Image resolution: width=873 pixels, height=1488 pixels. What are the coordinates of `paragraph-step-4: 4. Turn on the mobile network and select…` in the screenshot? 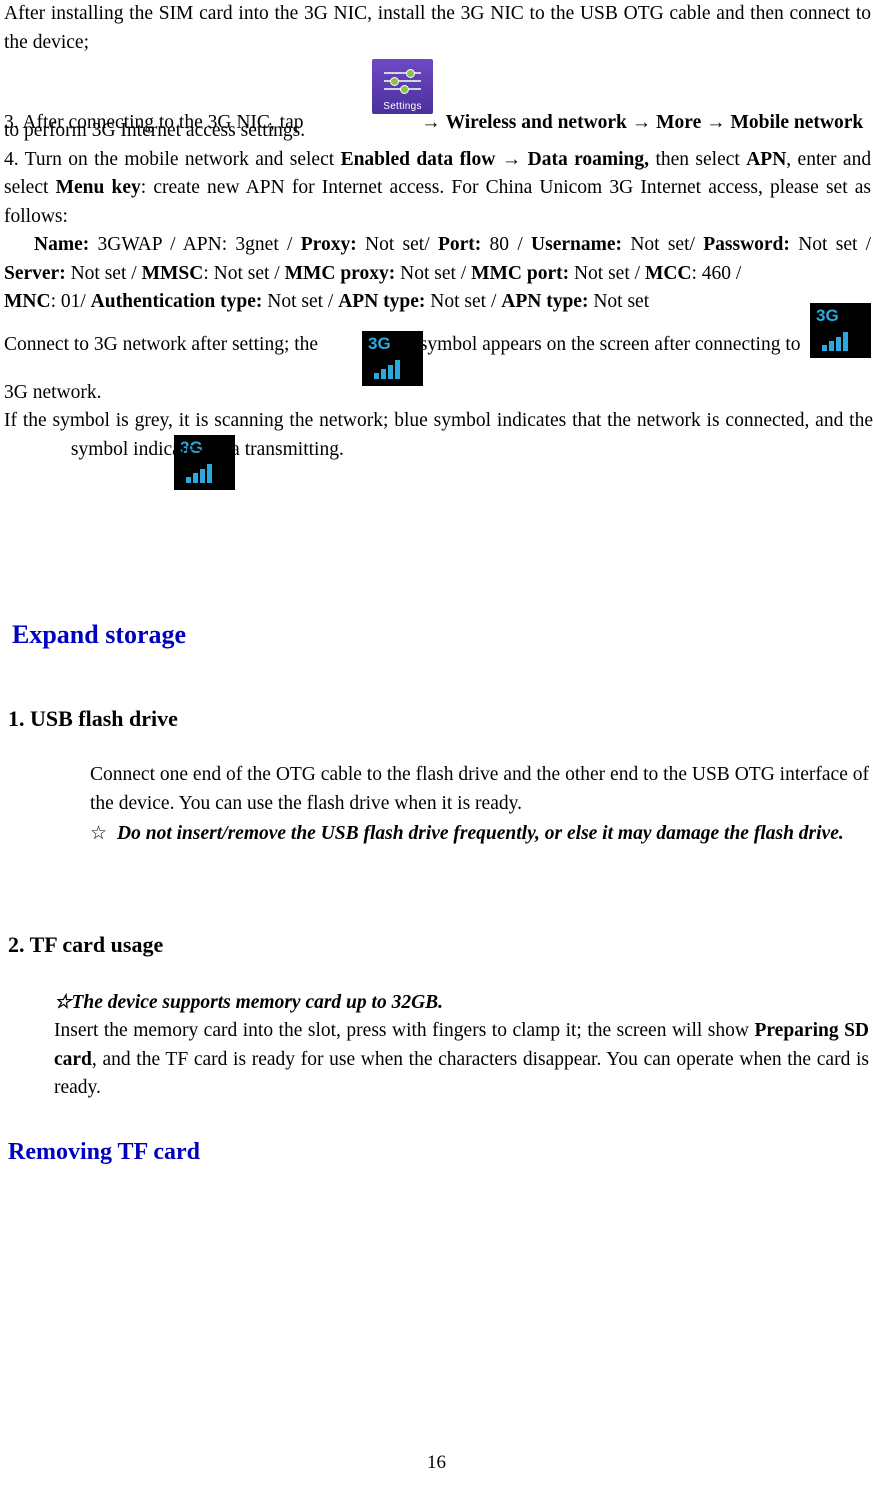 It's located at (437, 189).